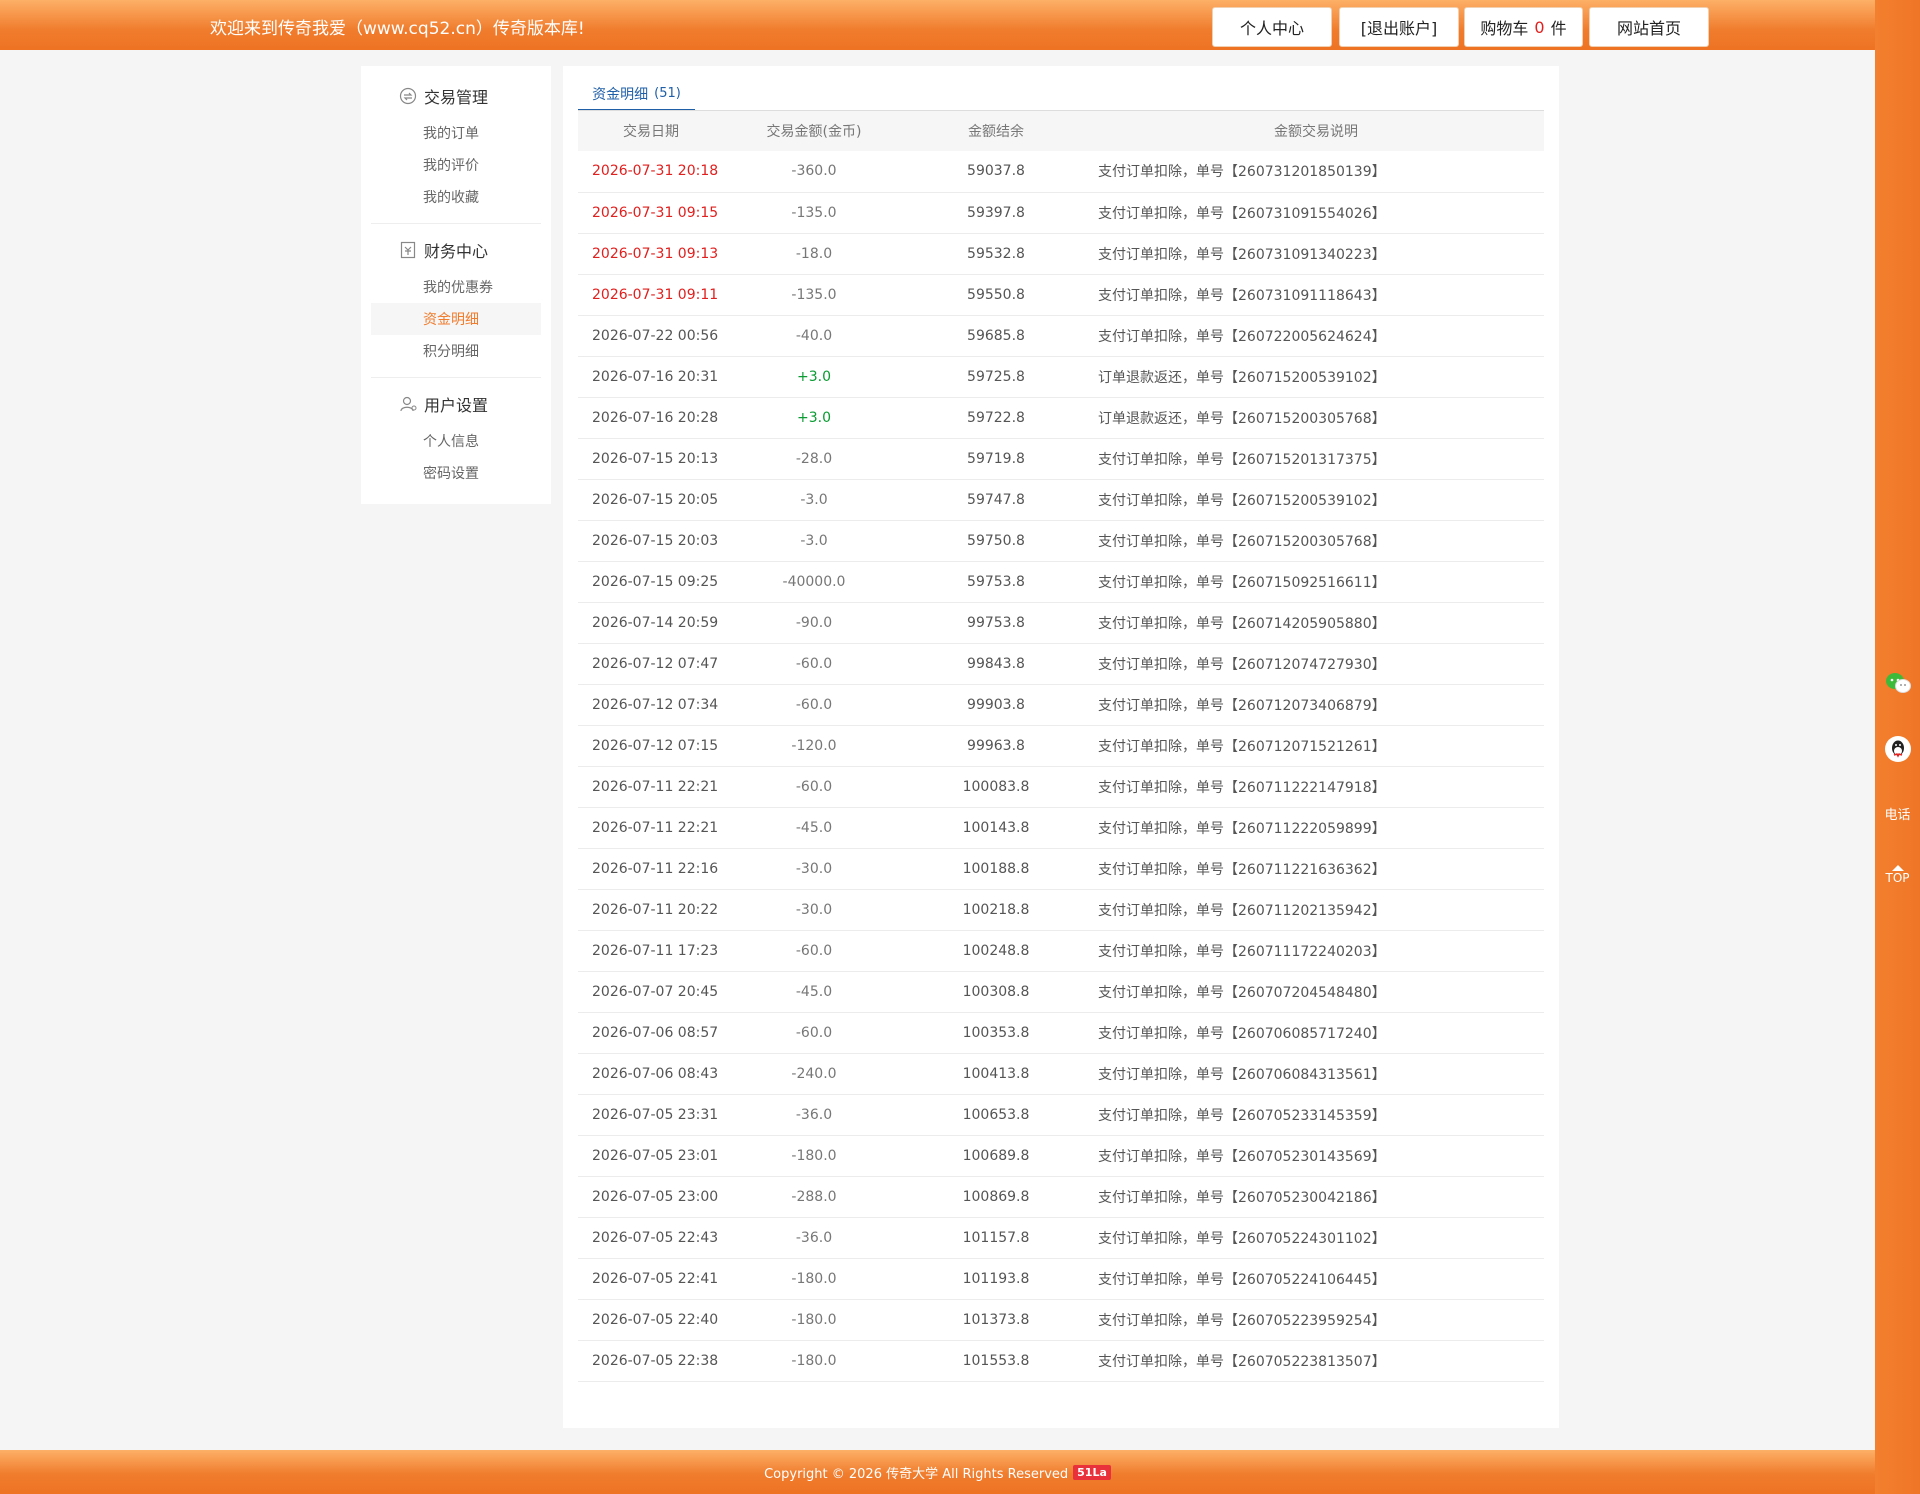 Image resolution: width=1920 pixels, height=1494 pixels. I want to click on cell-description: 支付订单扣除，单号【260731091554026】, so click(1316, 213).